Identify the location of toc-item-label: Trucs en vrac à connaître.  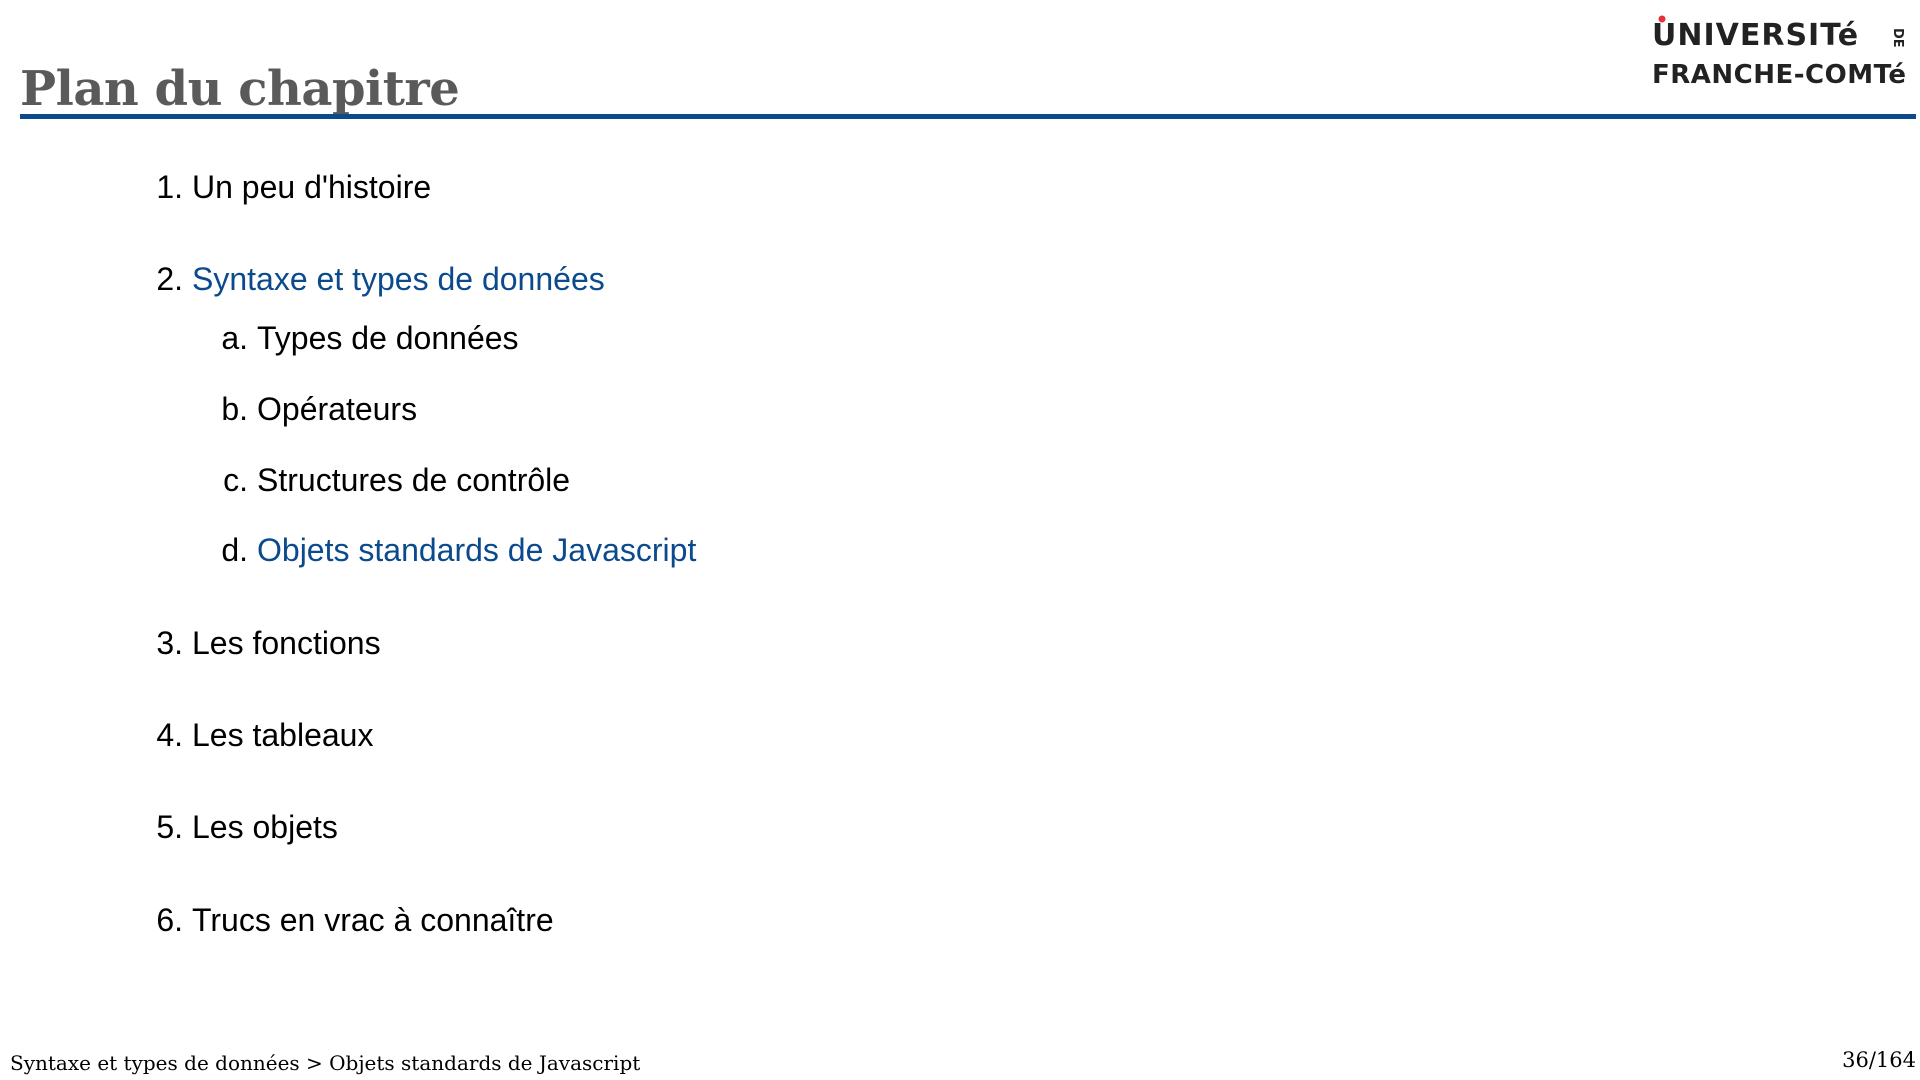
(373, 920).